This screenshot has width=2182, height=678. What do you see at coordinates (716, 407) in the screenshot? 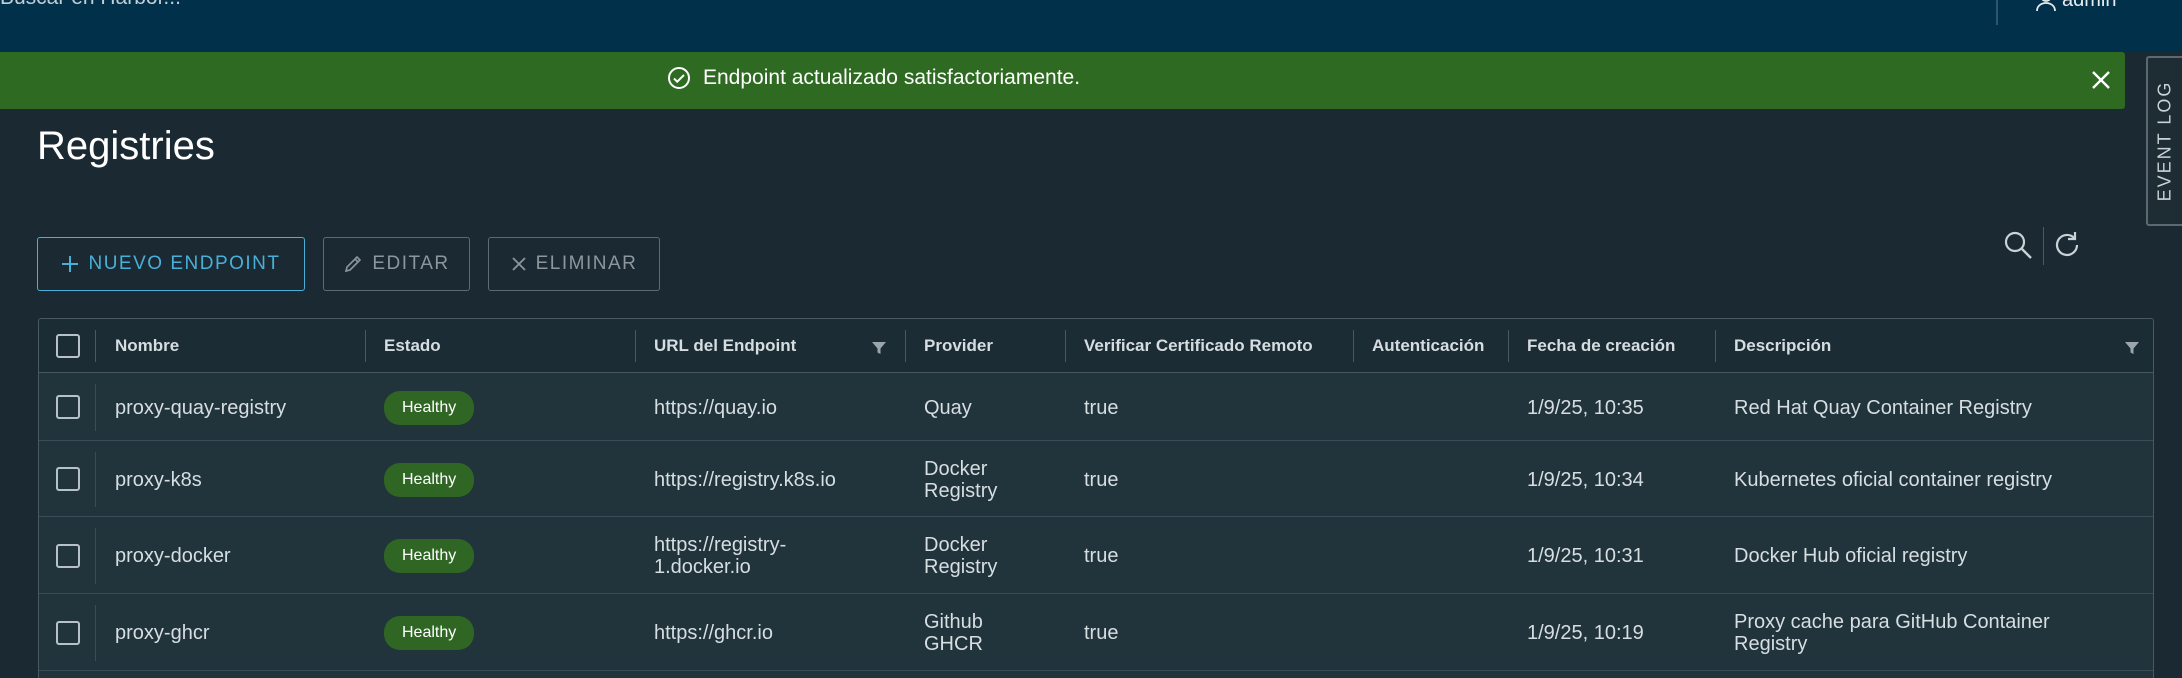
I see `cell-url: https://quay.io` at bounding box center [716, 407].